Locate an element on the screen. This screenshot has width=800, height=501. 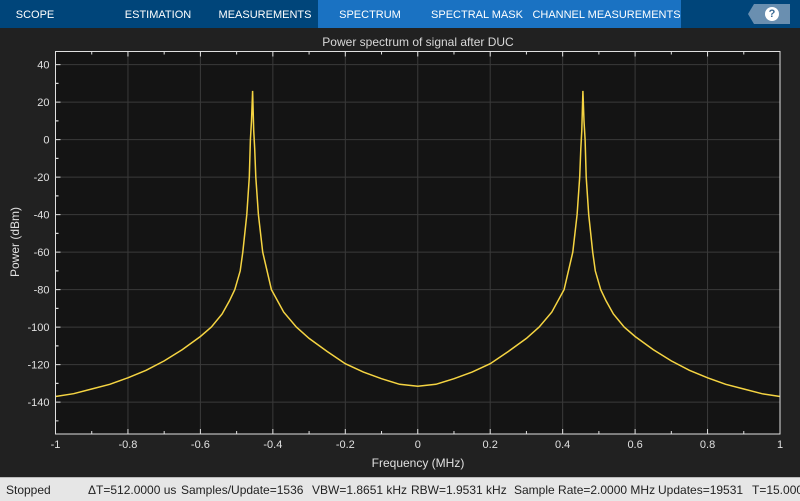
y-tick-label: 40 is located at coordinates (43, 66).